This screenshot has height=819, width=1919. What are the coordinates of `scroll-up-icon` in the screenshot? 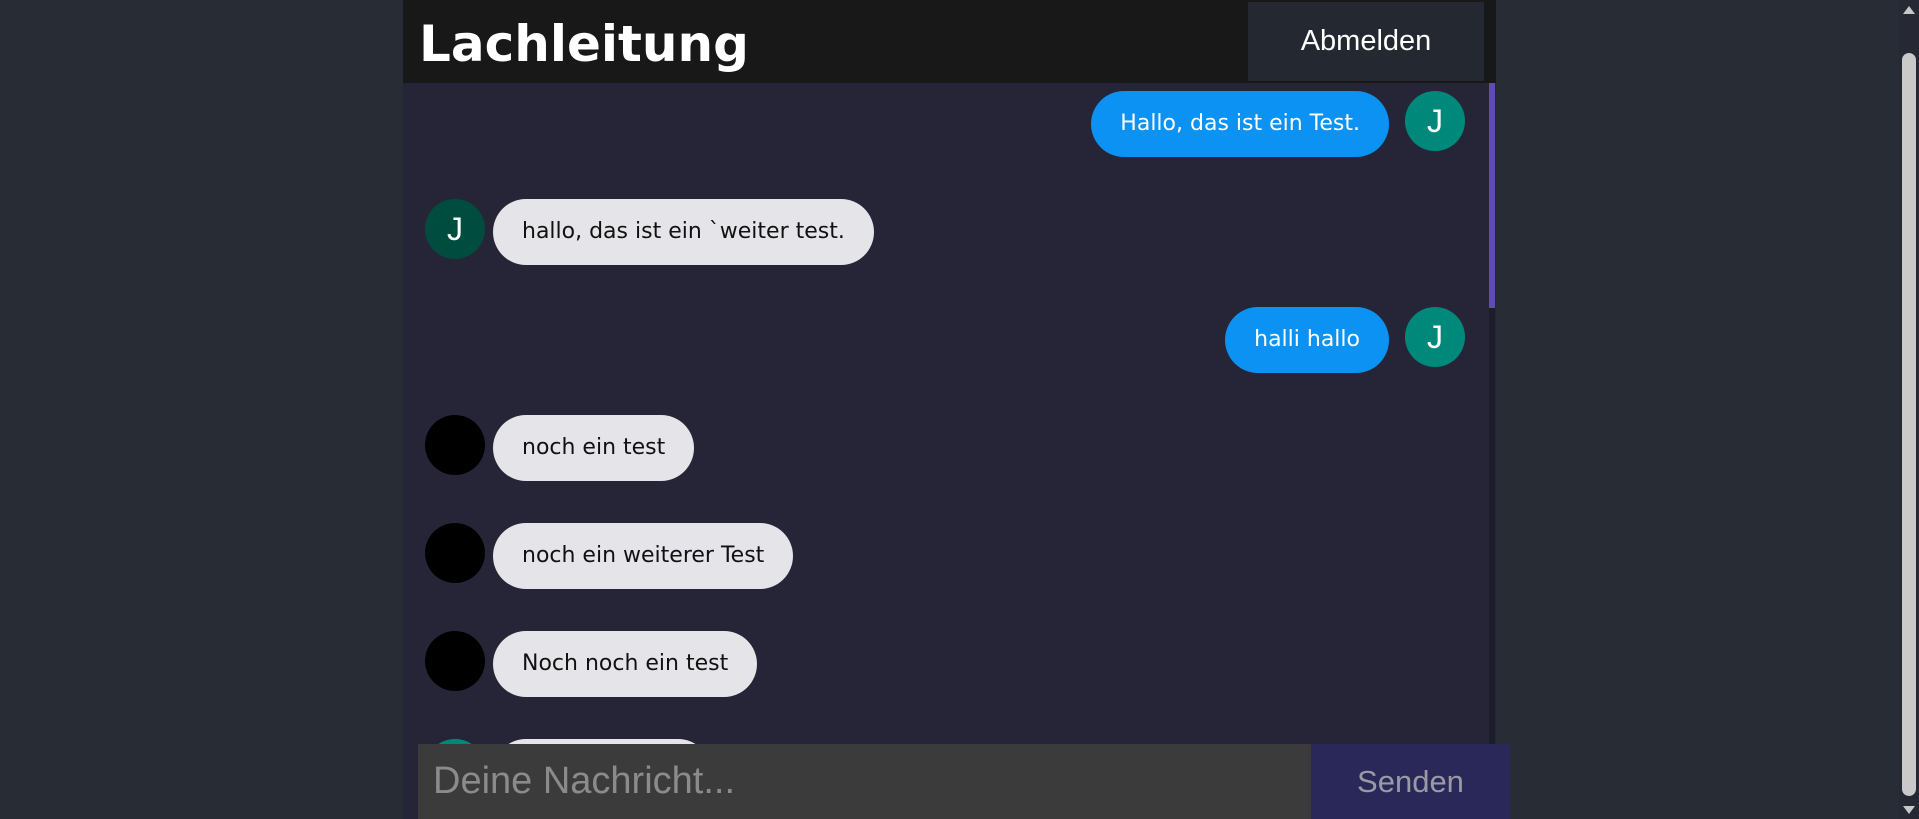 It's located at (1909, 10).